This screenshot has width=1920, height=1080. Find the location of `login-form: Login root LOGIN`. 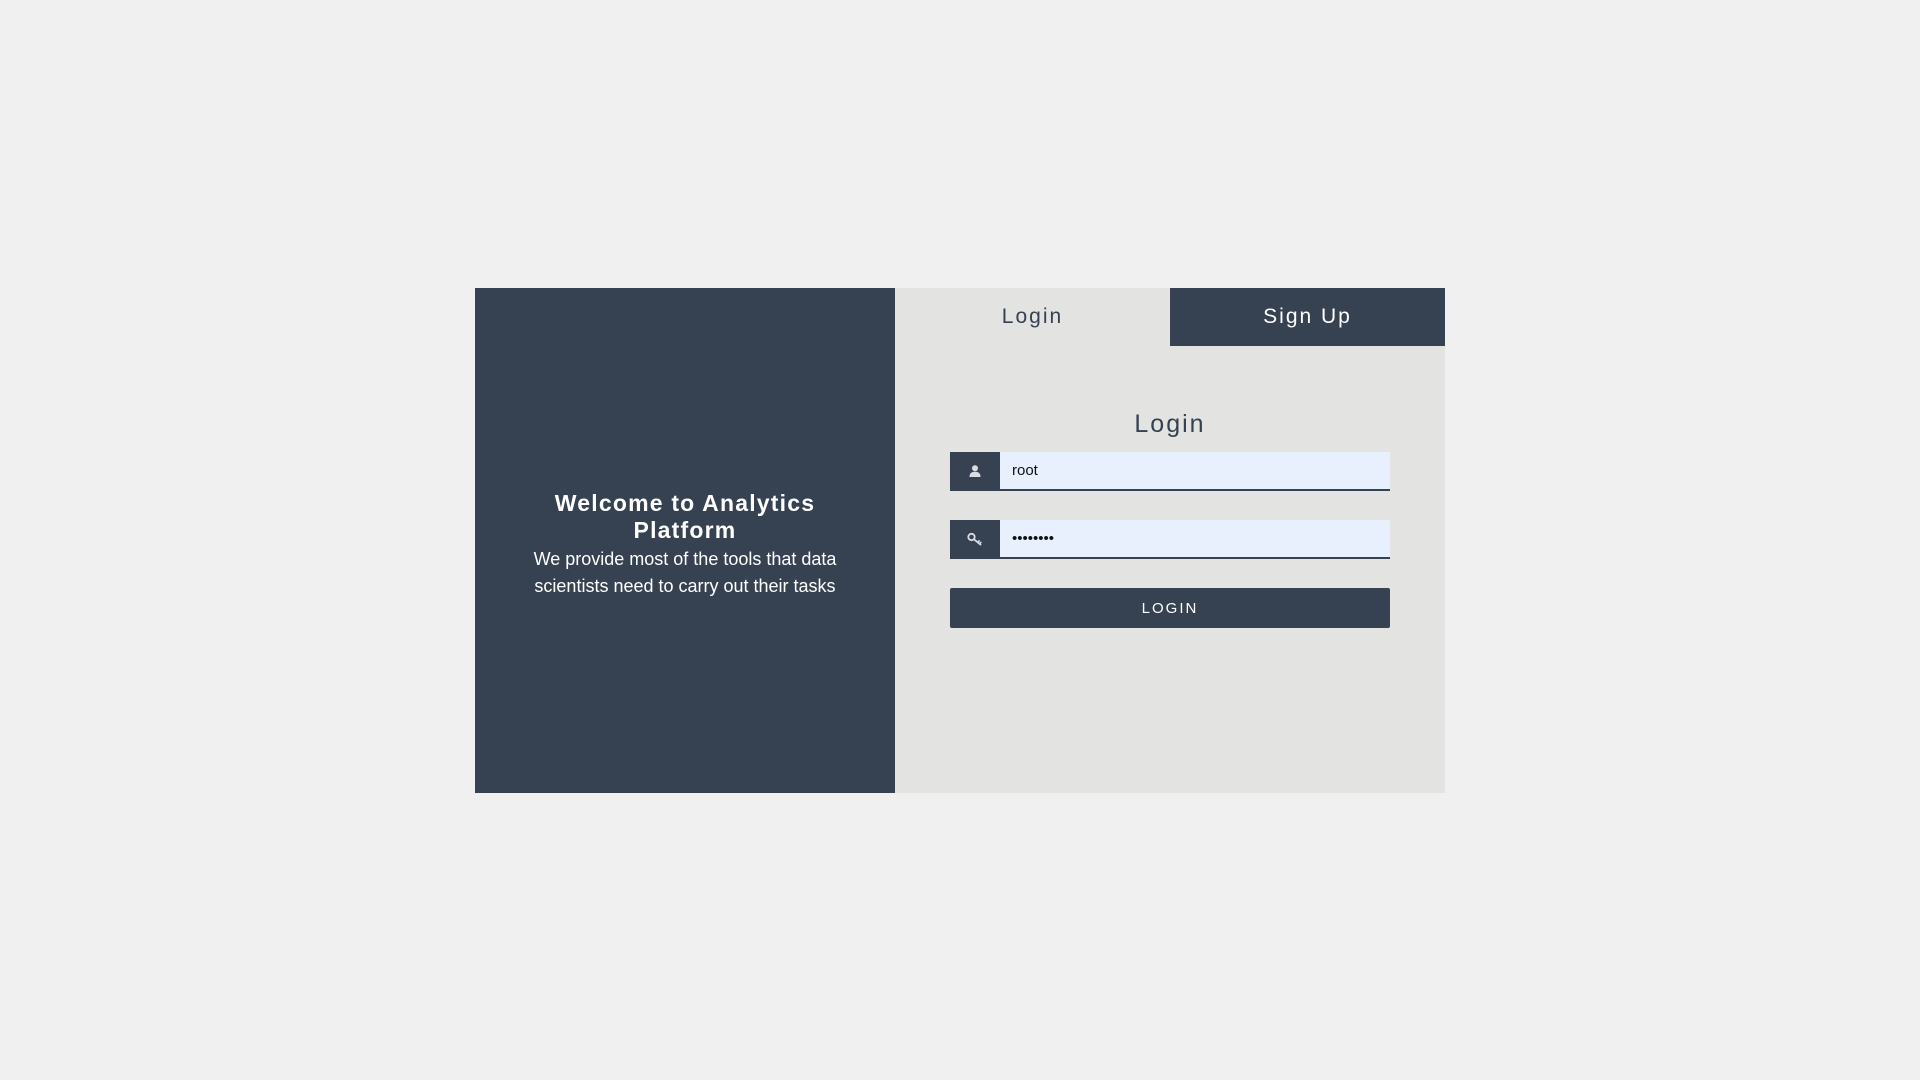

login-form: Login root LOGIN is located at coordinates (1170, 487).